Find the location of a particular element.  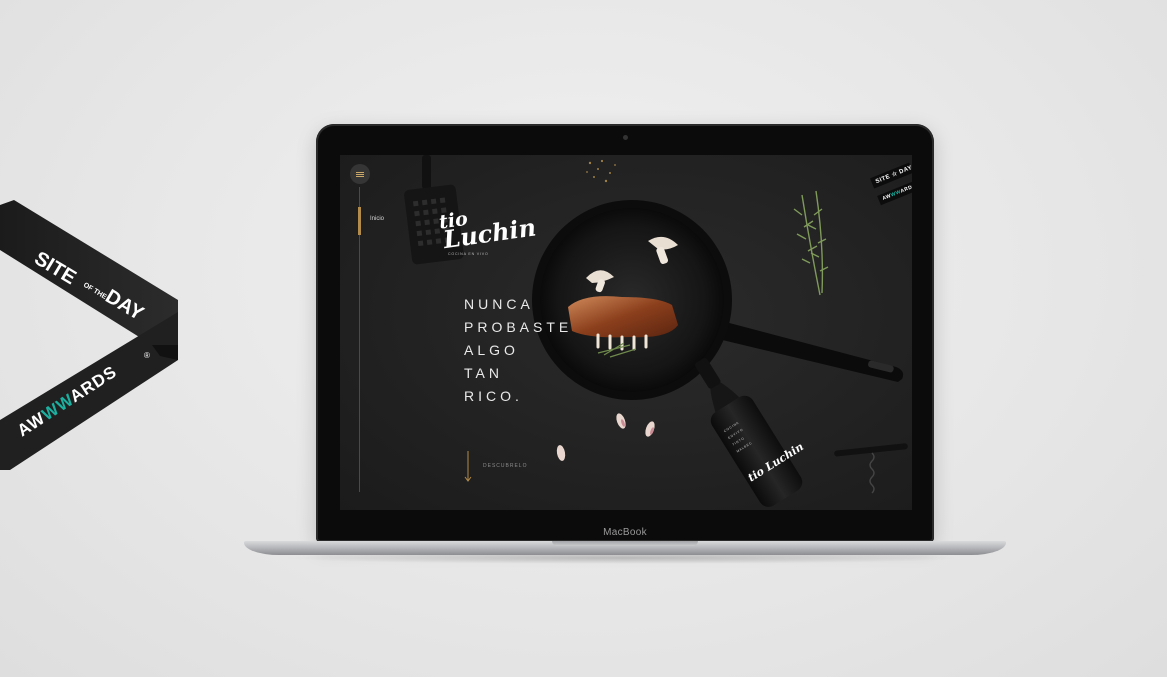

garlic-clove-icon is located at coordinates (605, 437).